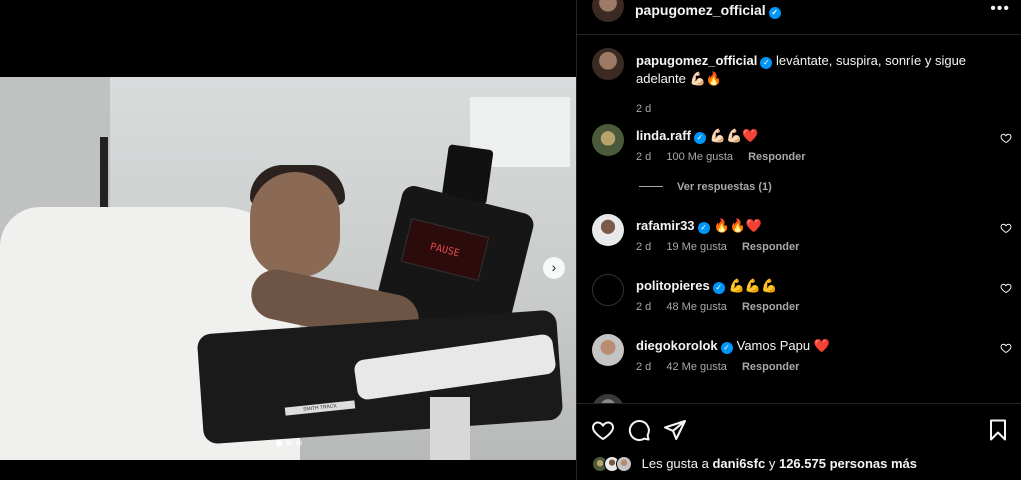 The height and width of the screenshot is (480, 1021). Describe the element at coordinates (799, 17) in the screenshot. I see `post-header: papugomez_official ✓ •••` at that location.